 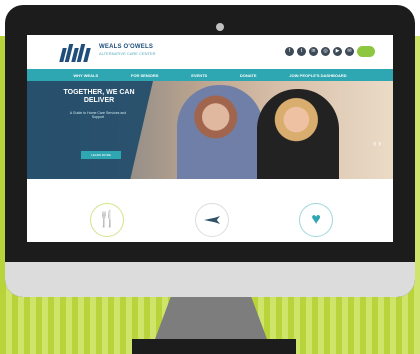 What do you see at coordinates (366, 51) in the screenshot?
I see `donate-icon` at bounding box center [366, 51].